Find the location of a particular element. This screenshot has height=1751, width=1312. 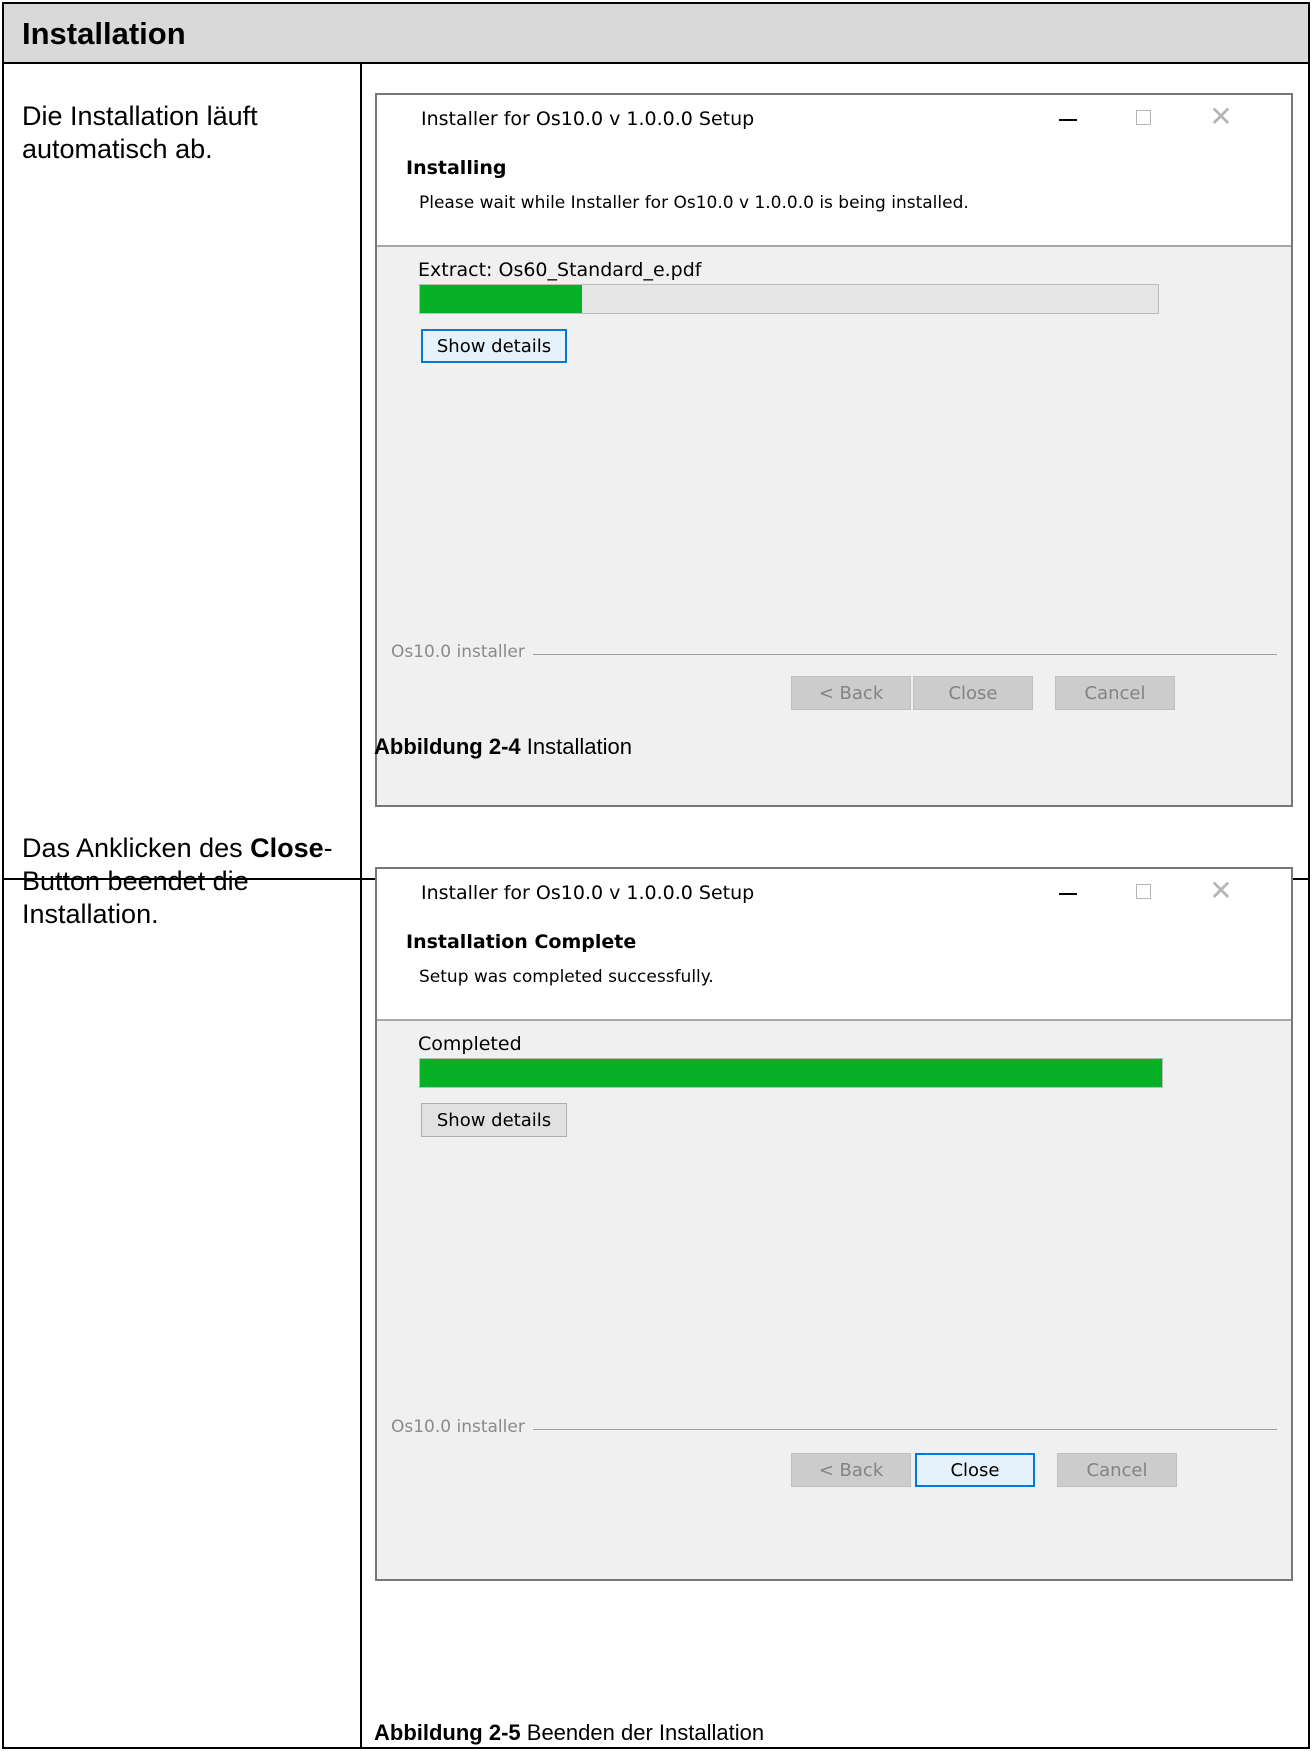

dialog-heading: Installing is located at coordinates (456, 168).